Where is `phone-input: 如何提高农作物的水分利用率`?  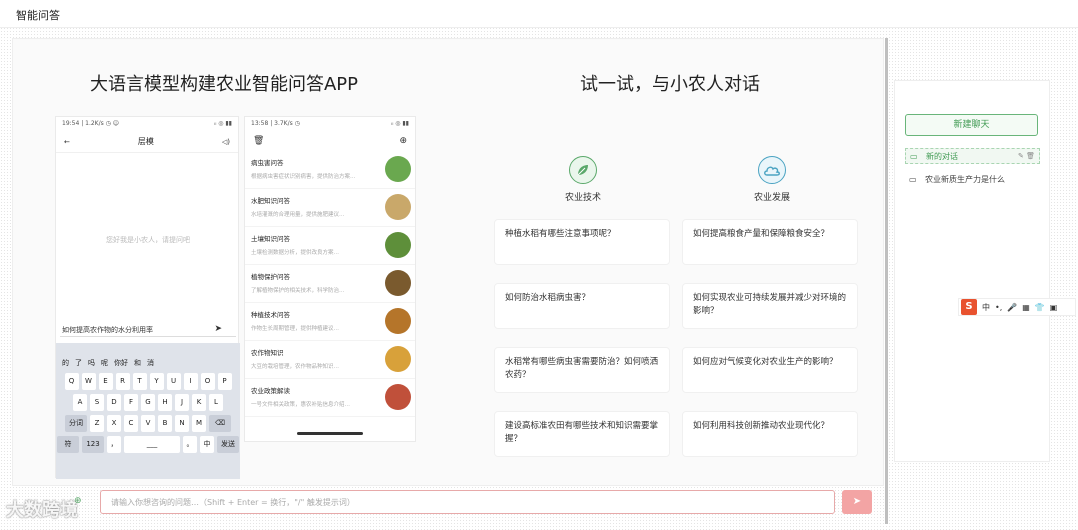
phone-input: 如何提高农作物的水分利用率 is located at coordinates (148, 330).